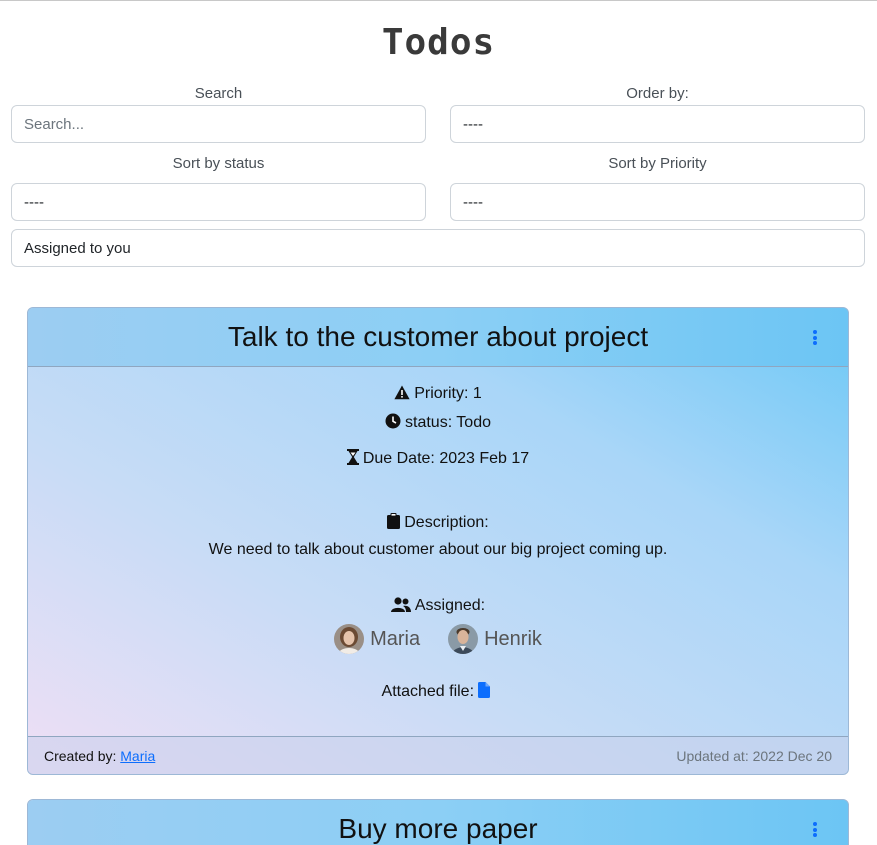 The width and height of the screenshot is (877, 845). Describe the element at coordinates (484, 690) in the screenshot. I see `file-icon` at that location.